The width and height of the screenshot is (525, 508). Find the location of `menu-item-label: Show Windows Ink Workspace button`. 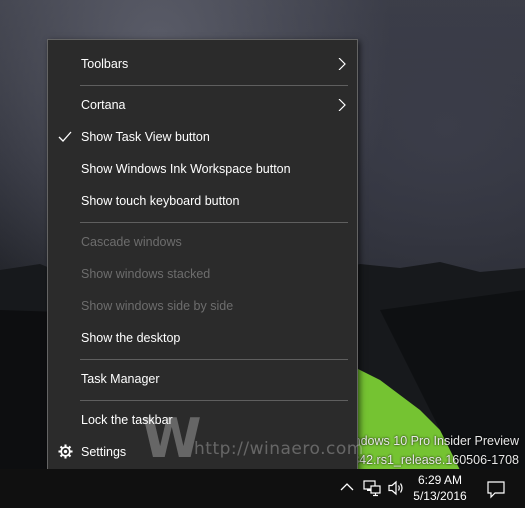

menu-item-label: Show Windows Ink Workspace button is located at coordinates (186, 169).